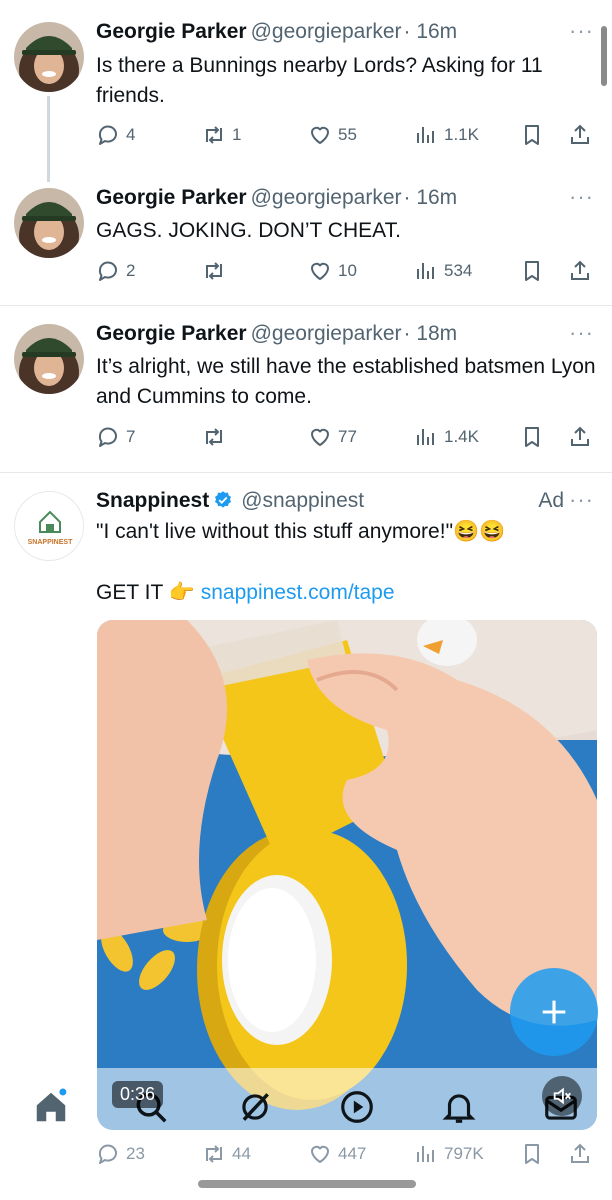  I want to click on ad-avatar: SNAPPINEST, so click(49, 526).